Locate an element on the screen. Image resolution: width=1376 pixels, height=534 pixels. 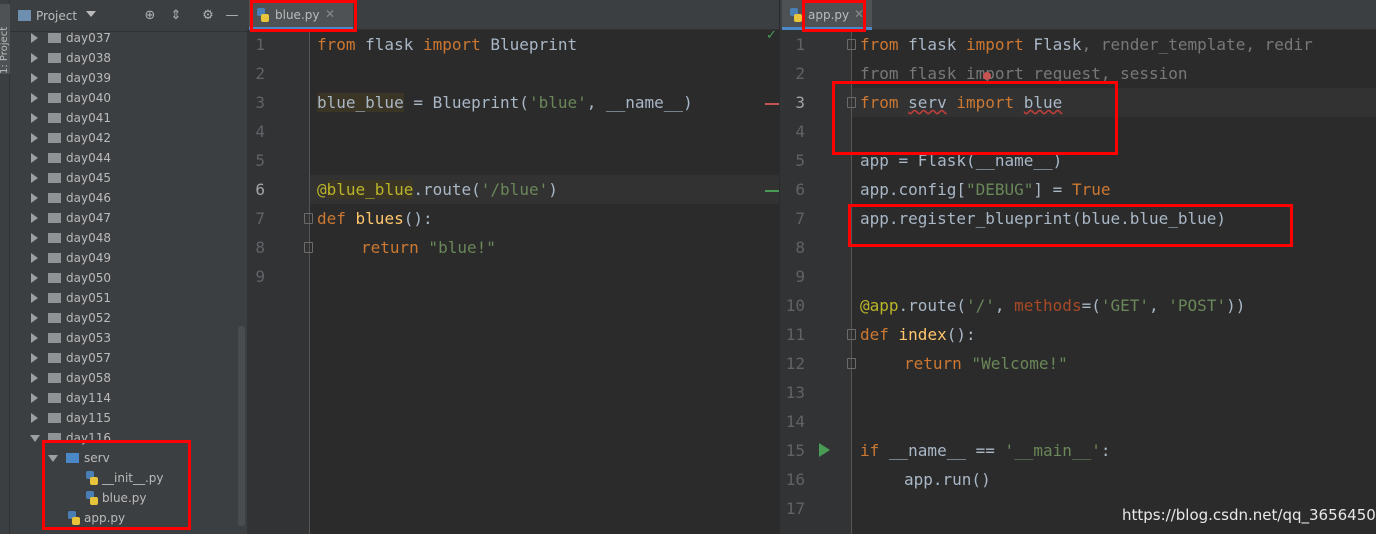
tree-folder-day046: day046 is located at coordinates (128, 198).